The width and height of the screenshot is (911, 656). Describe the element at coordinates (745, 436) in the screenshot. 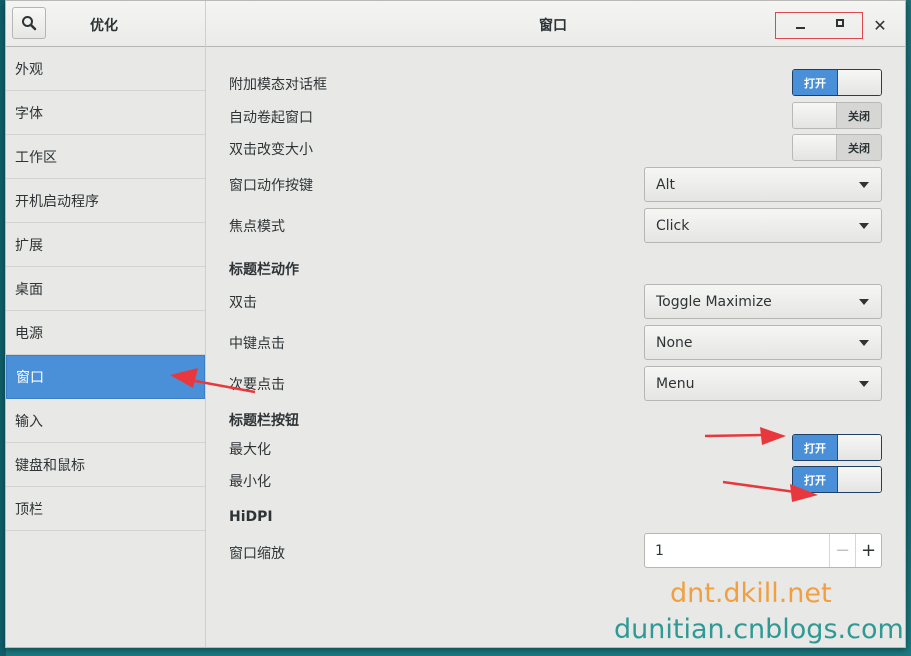

I see `annotation-arrow-maximize` at that location.